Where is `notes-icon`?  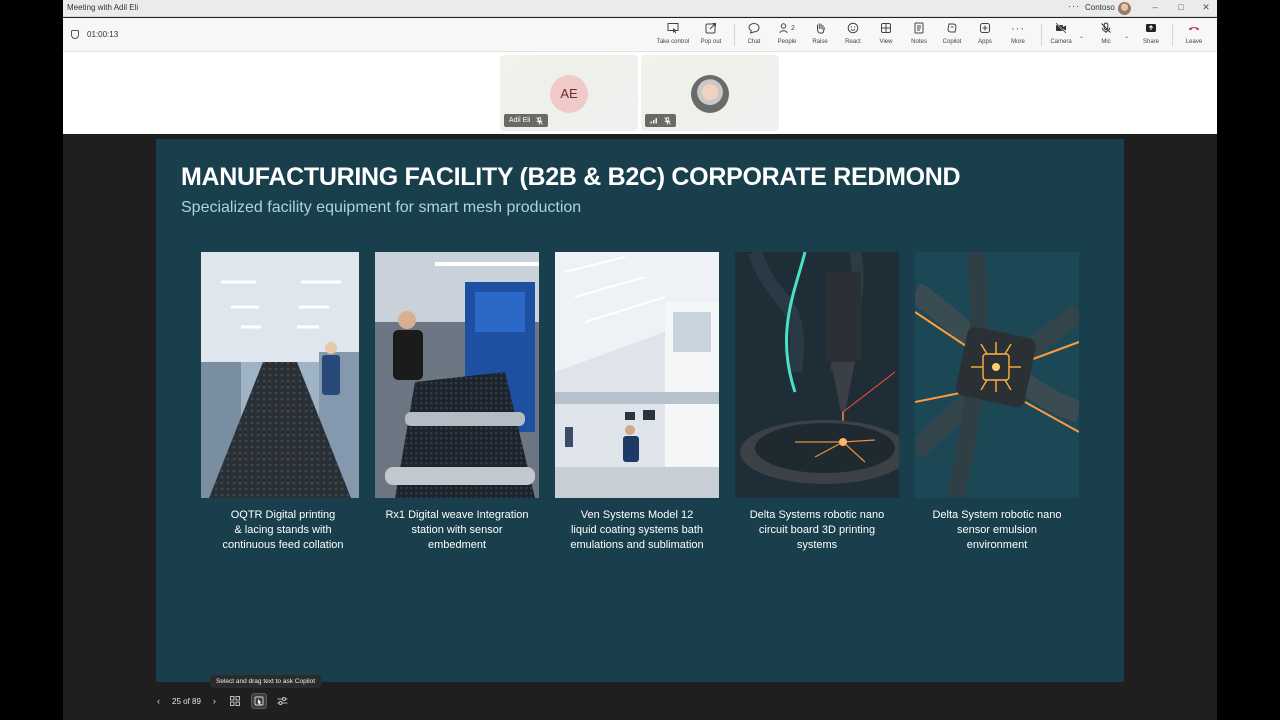 notes-icon is located at coordinates (919, 29).